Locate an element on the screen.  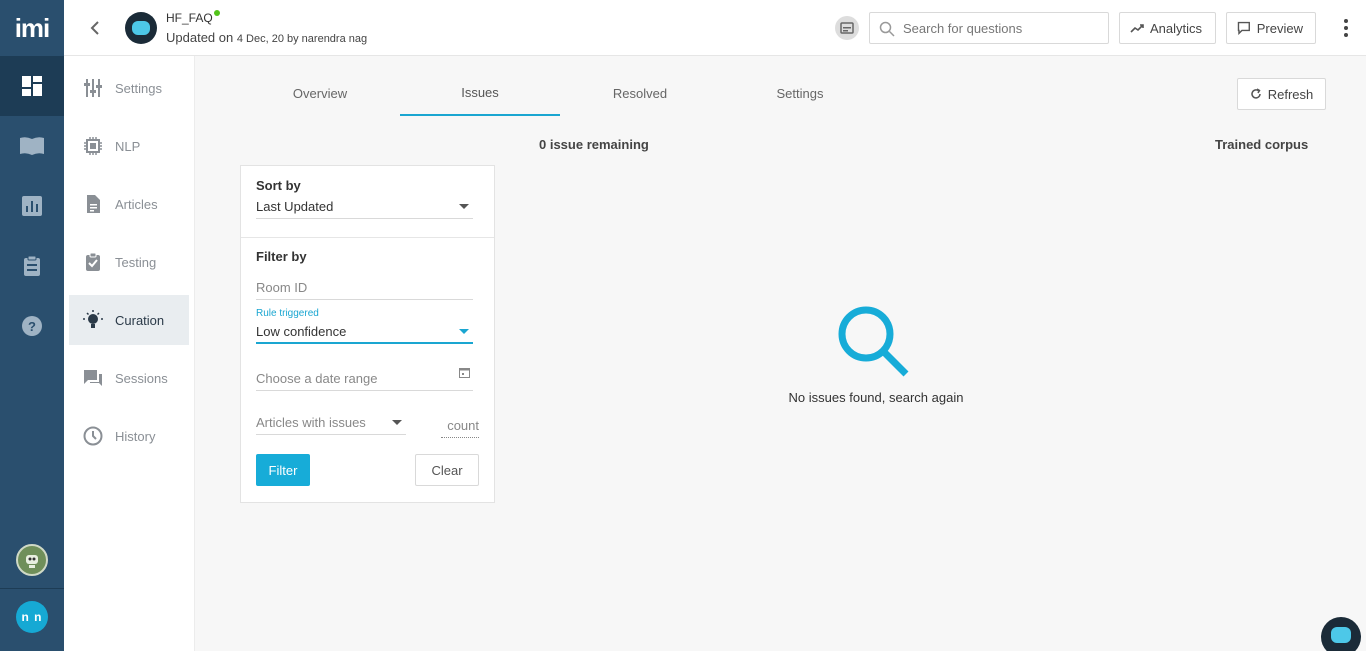
refresh-label: Refresh is located at coordinates (1290, 94).